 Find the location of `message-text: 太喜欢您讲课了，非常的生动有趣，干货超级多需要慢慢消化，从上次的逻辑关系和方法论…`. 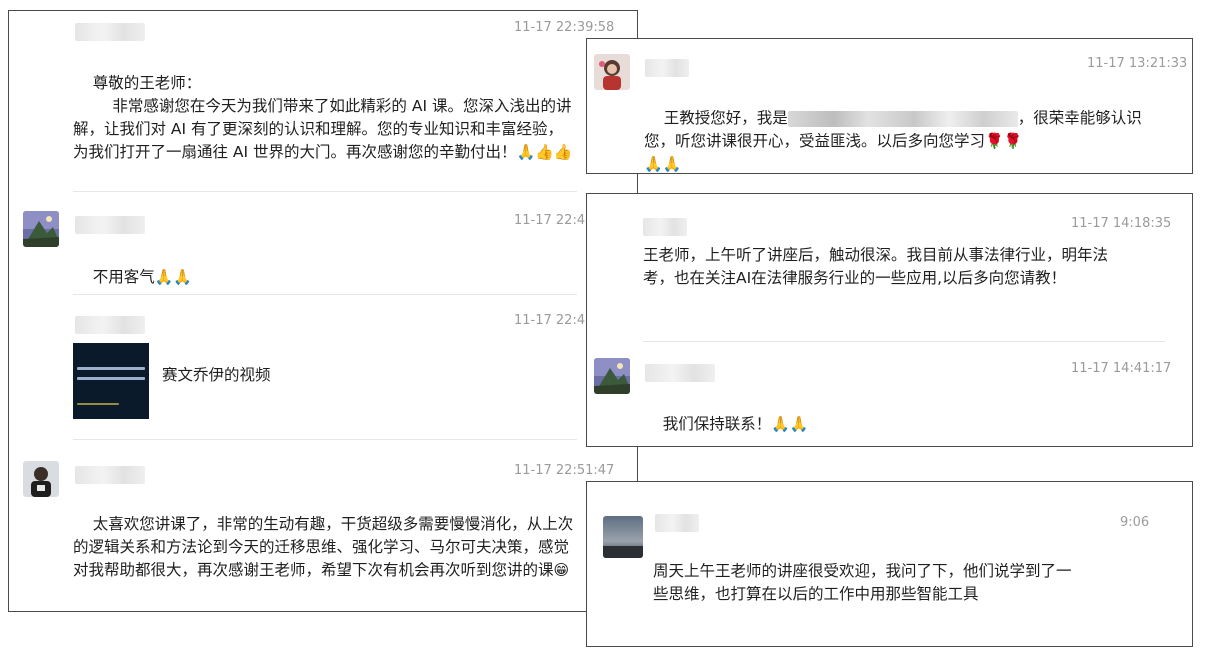

message-text: 太喜欢您讲课了，非常的生动有趣，干货超级多需要慢慢消化，从上次的逻辑关系和方法论… is located at coordinates (325, 547).